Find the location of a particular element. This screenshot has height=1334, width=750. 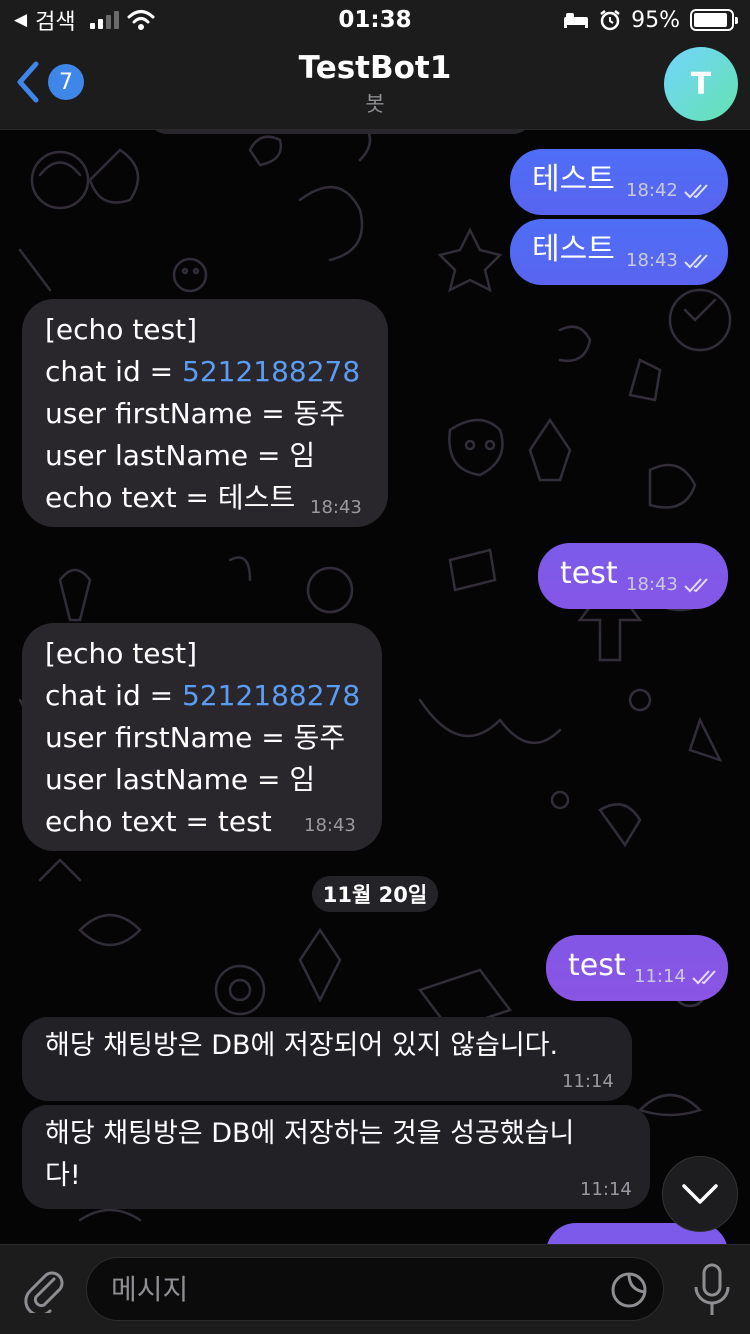

wifi-icon is located at coordinates (141, 20).